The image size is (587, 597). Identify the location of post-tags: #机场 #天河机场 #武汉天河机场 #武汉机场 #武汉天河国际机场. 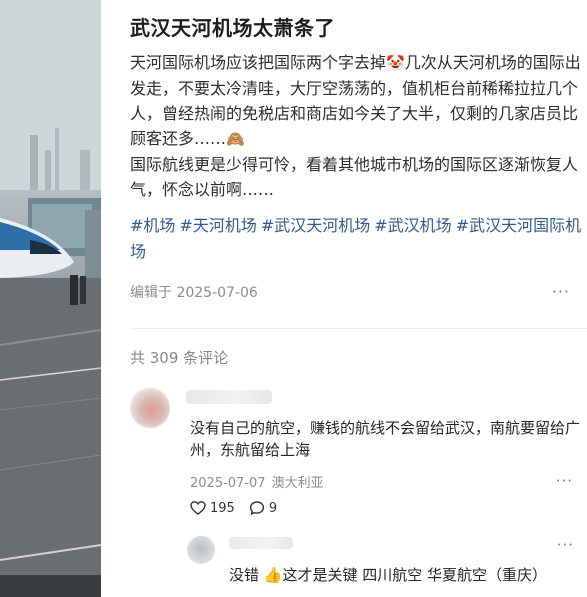
(357, 239).